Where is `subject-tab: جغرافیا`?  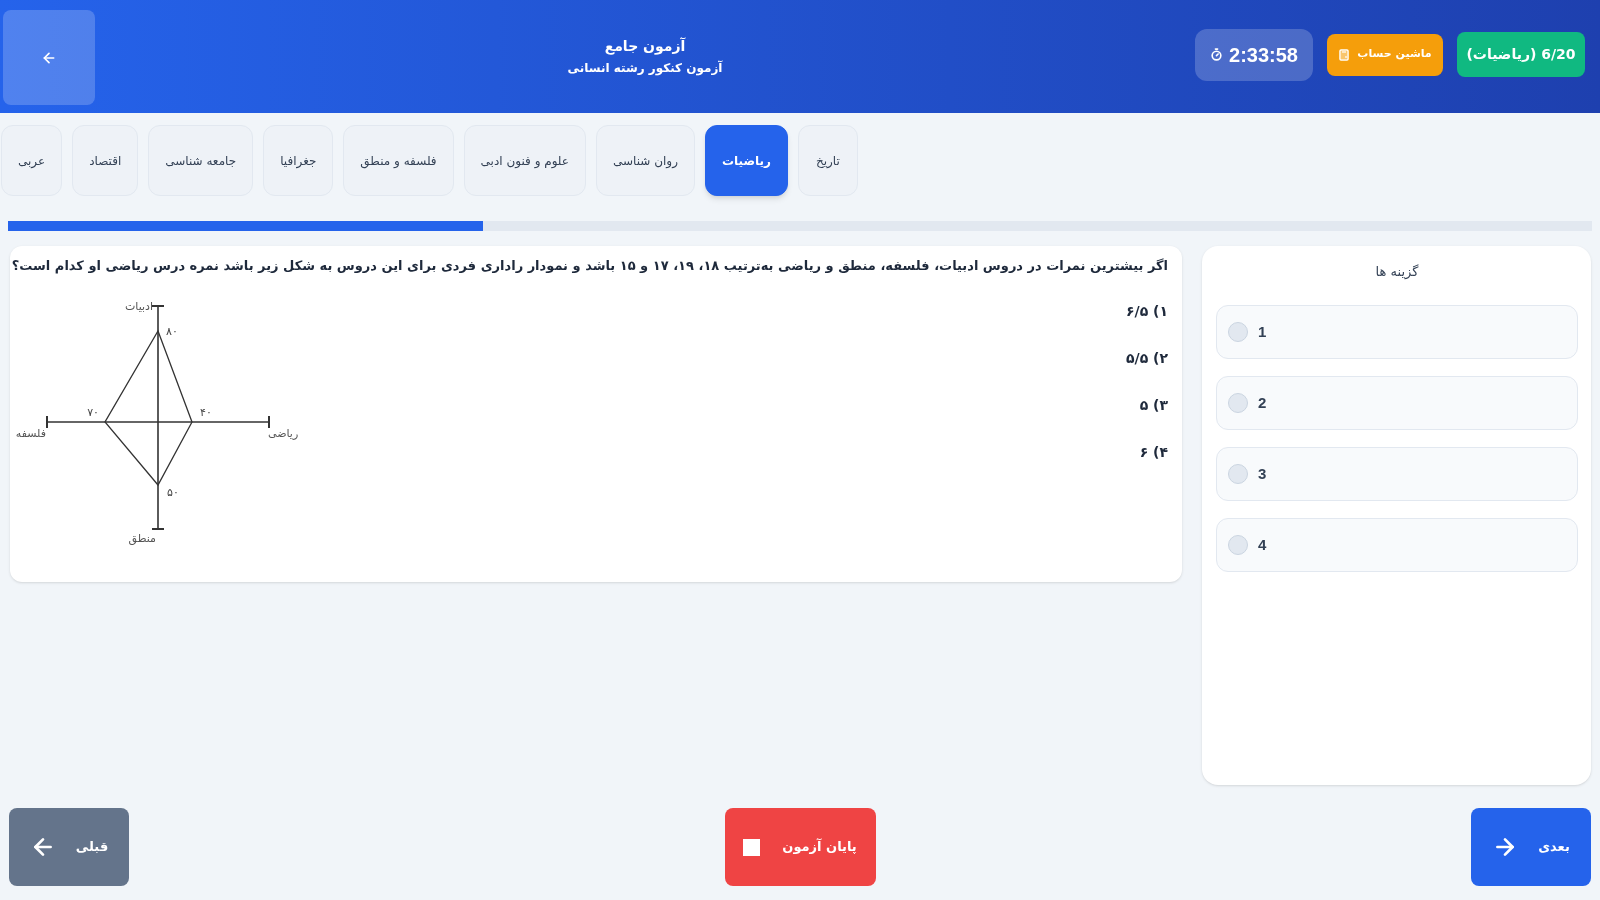 subject-tab: جغرافیا is located at coordinates (298, 160).